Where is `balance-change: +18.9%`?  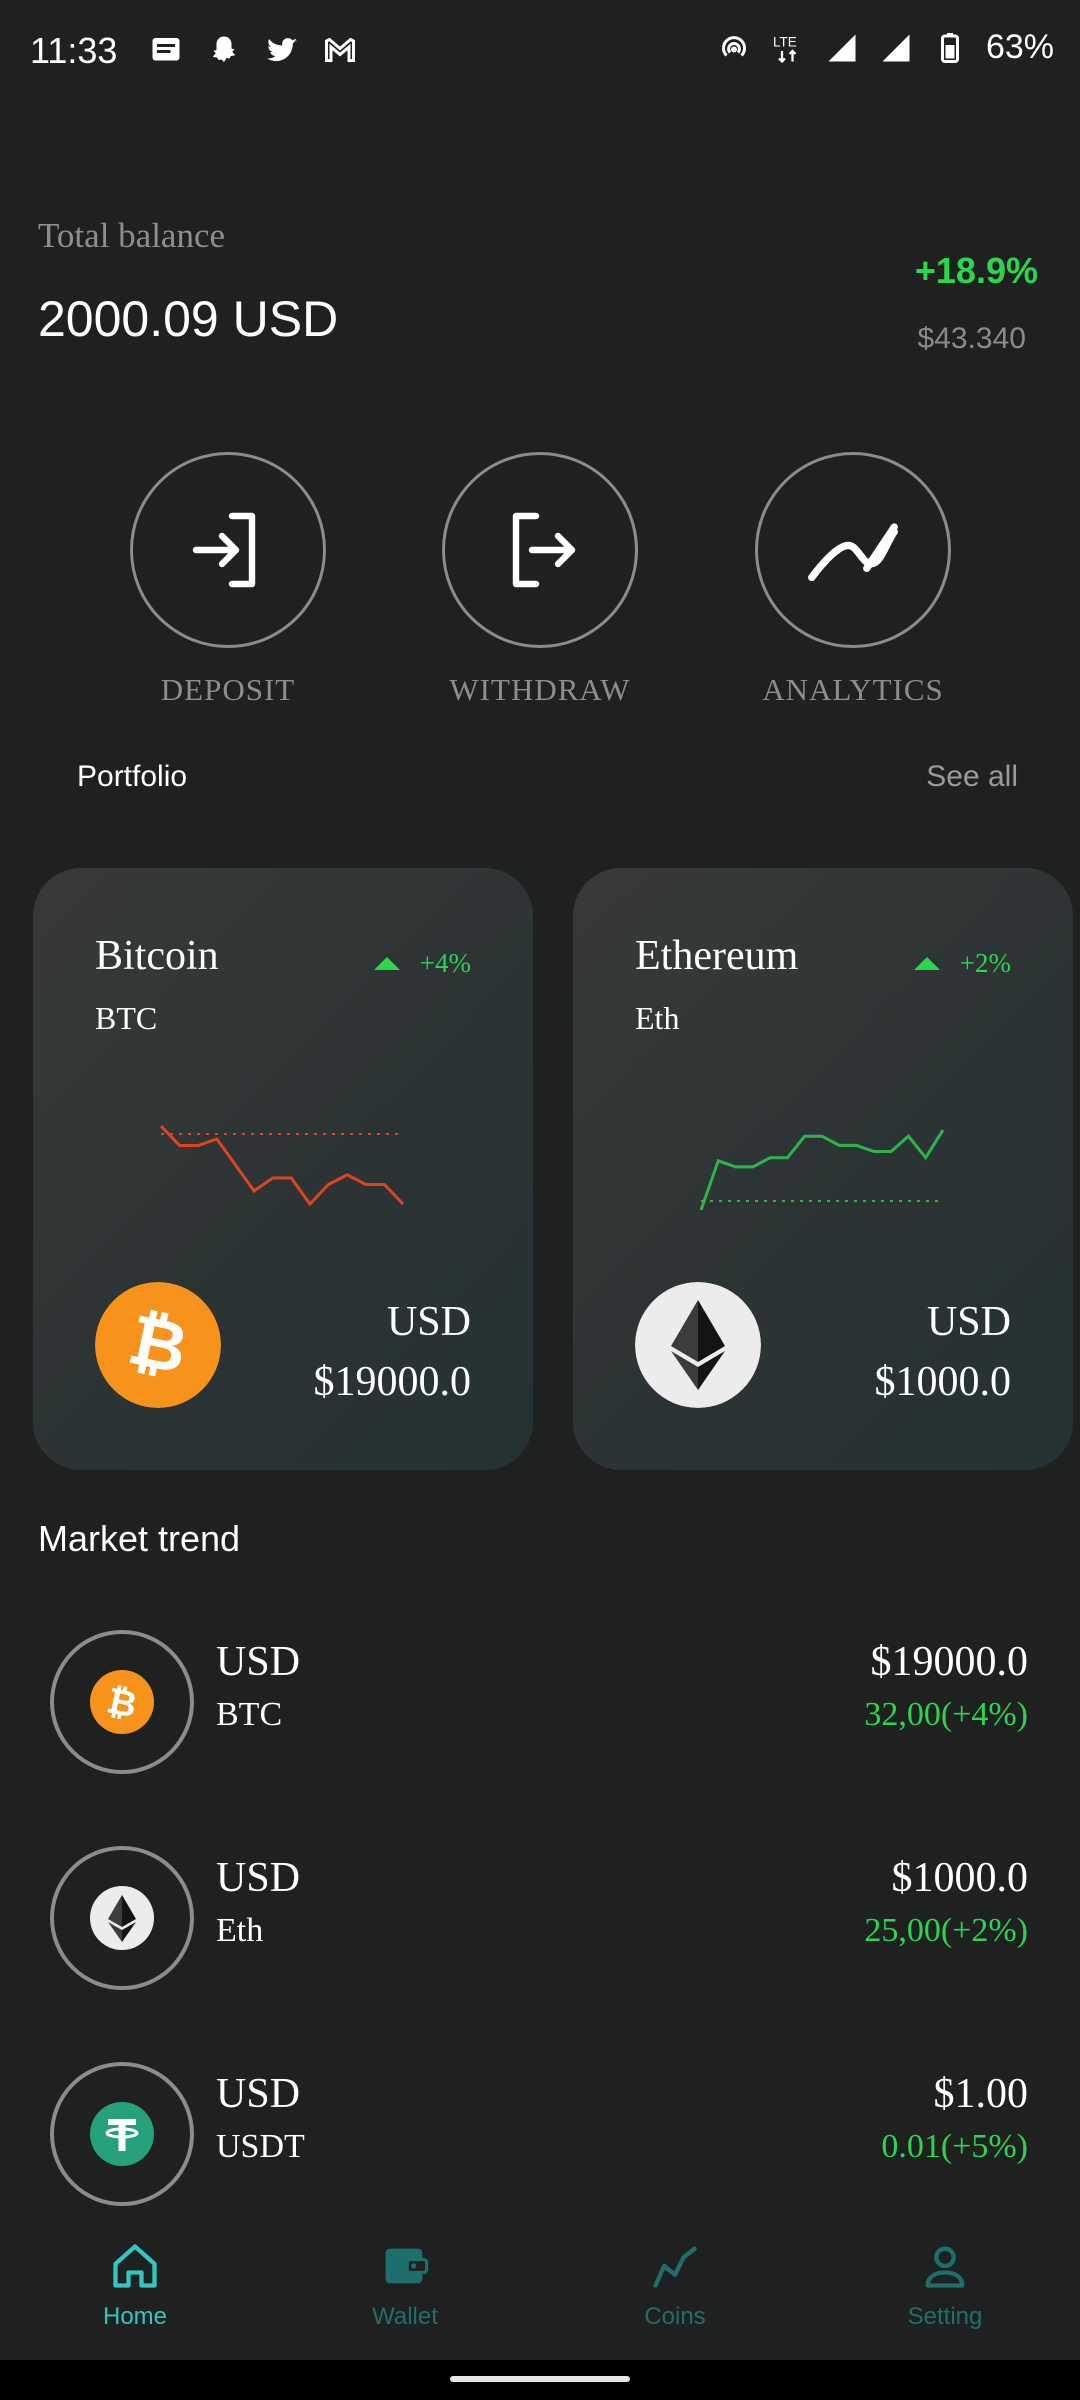
balance-change: +18.9% is located at coordinates (976, 270).